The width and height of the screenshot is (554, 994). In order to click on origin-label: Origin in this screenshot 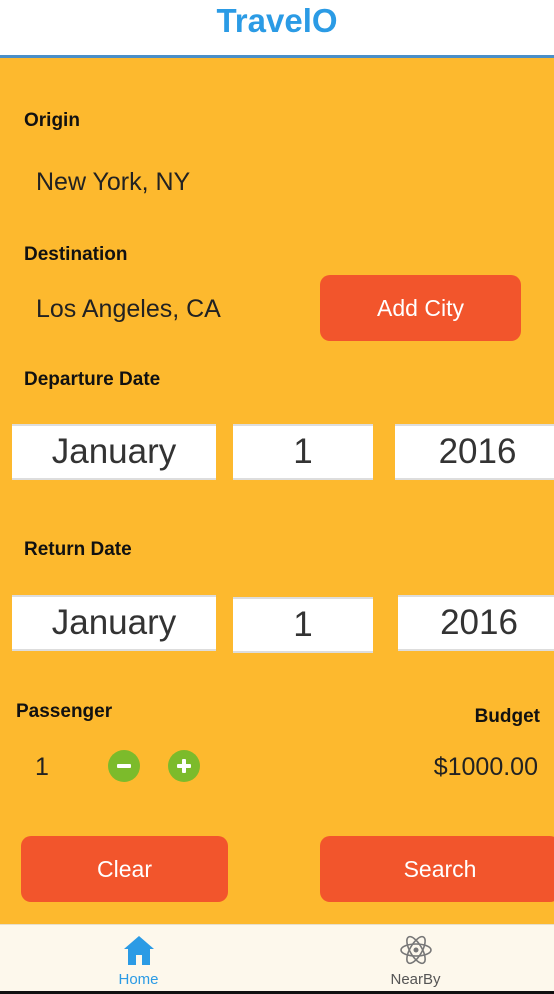, I will do `click(52, 120)`.